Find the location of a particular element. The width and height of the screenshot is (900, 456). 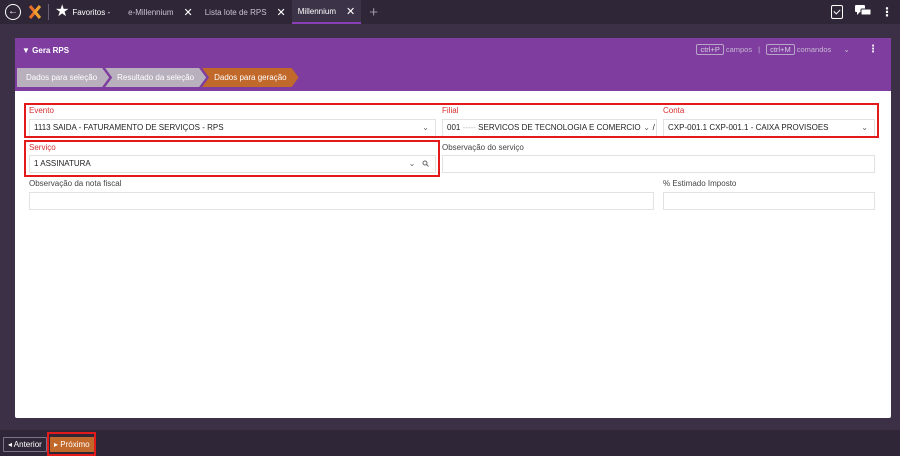

obs-servico-label: Observação do serviço is located at coordinates (483, 147).